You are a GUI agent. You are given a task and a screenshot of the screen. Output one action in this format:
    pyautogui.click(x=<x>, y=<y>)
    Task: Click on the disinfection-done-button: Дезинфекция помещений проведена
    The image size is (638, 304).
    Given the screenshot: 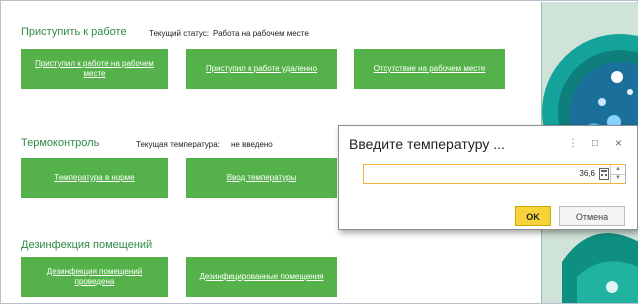 What is the action you would take?
    pyautogui.click(x=94, y=277)
    